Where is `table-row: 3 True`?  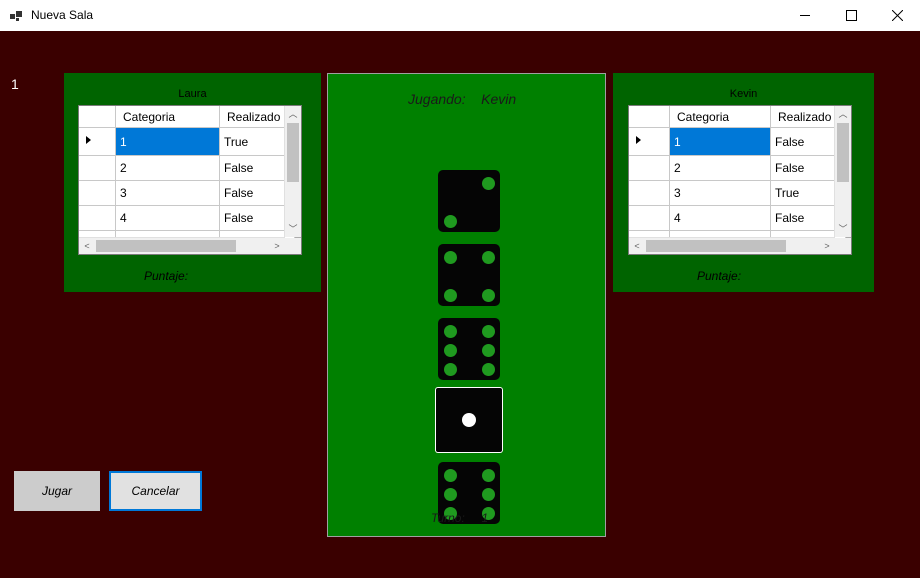 table-row: 3 True is located at coordinates (737, 193).